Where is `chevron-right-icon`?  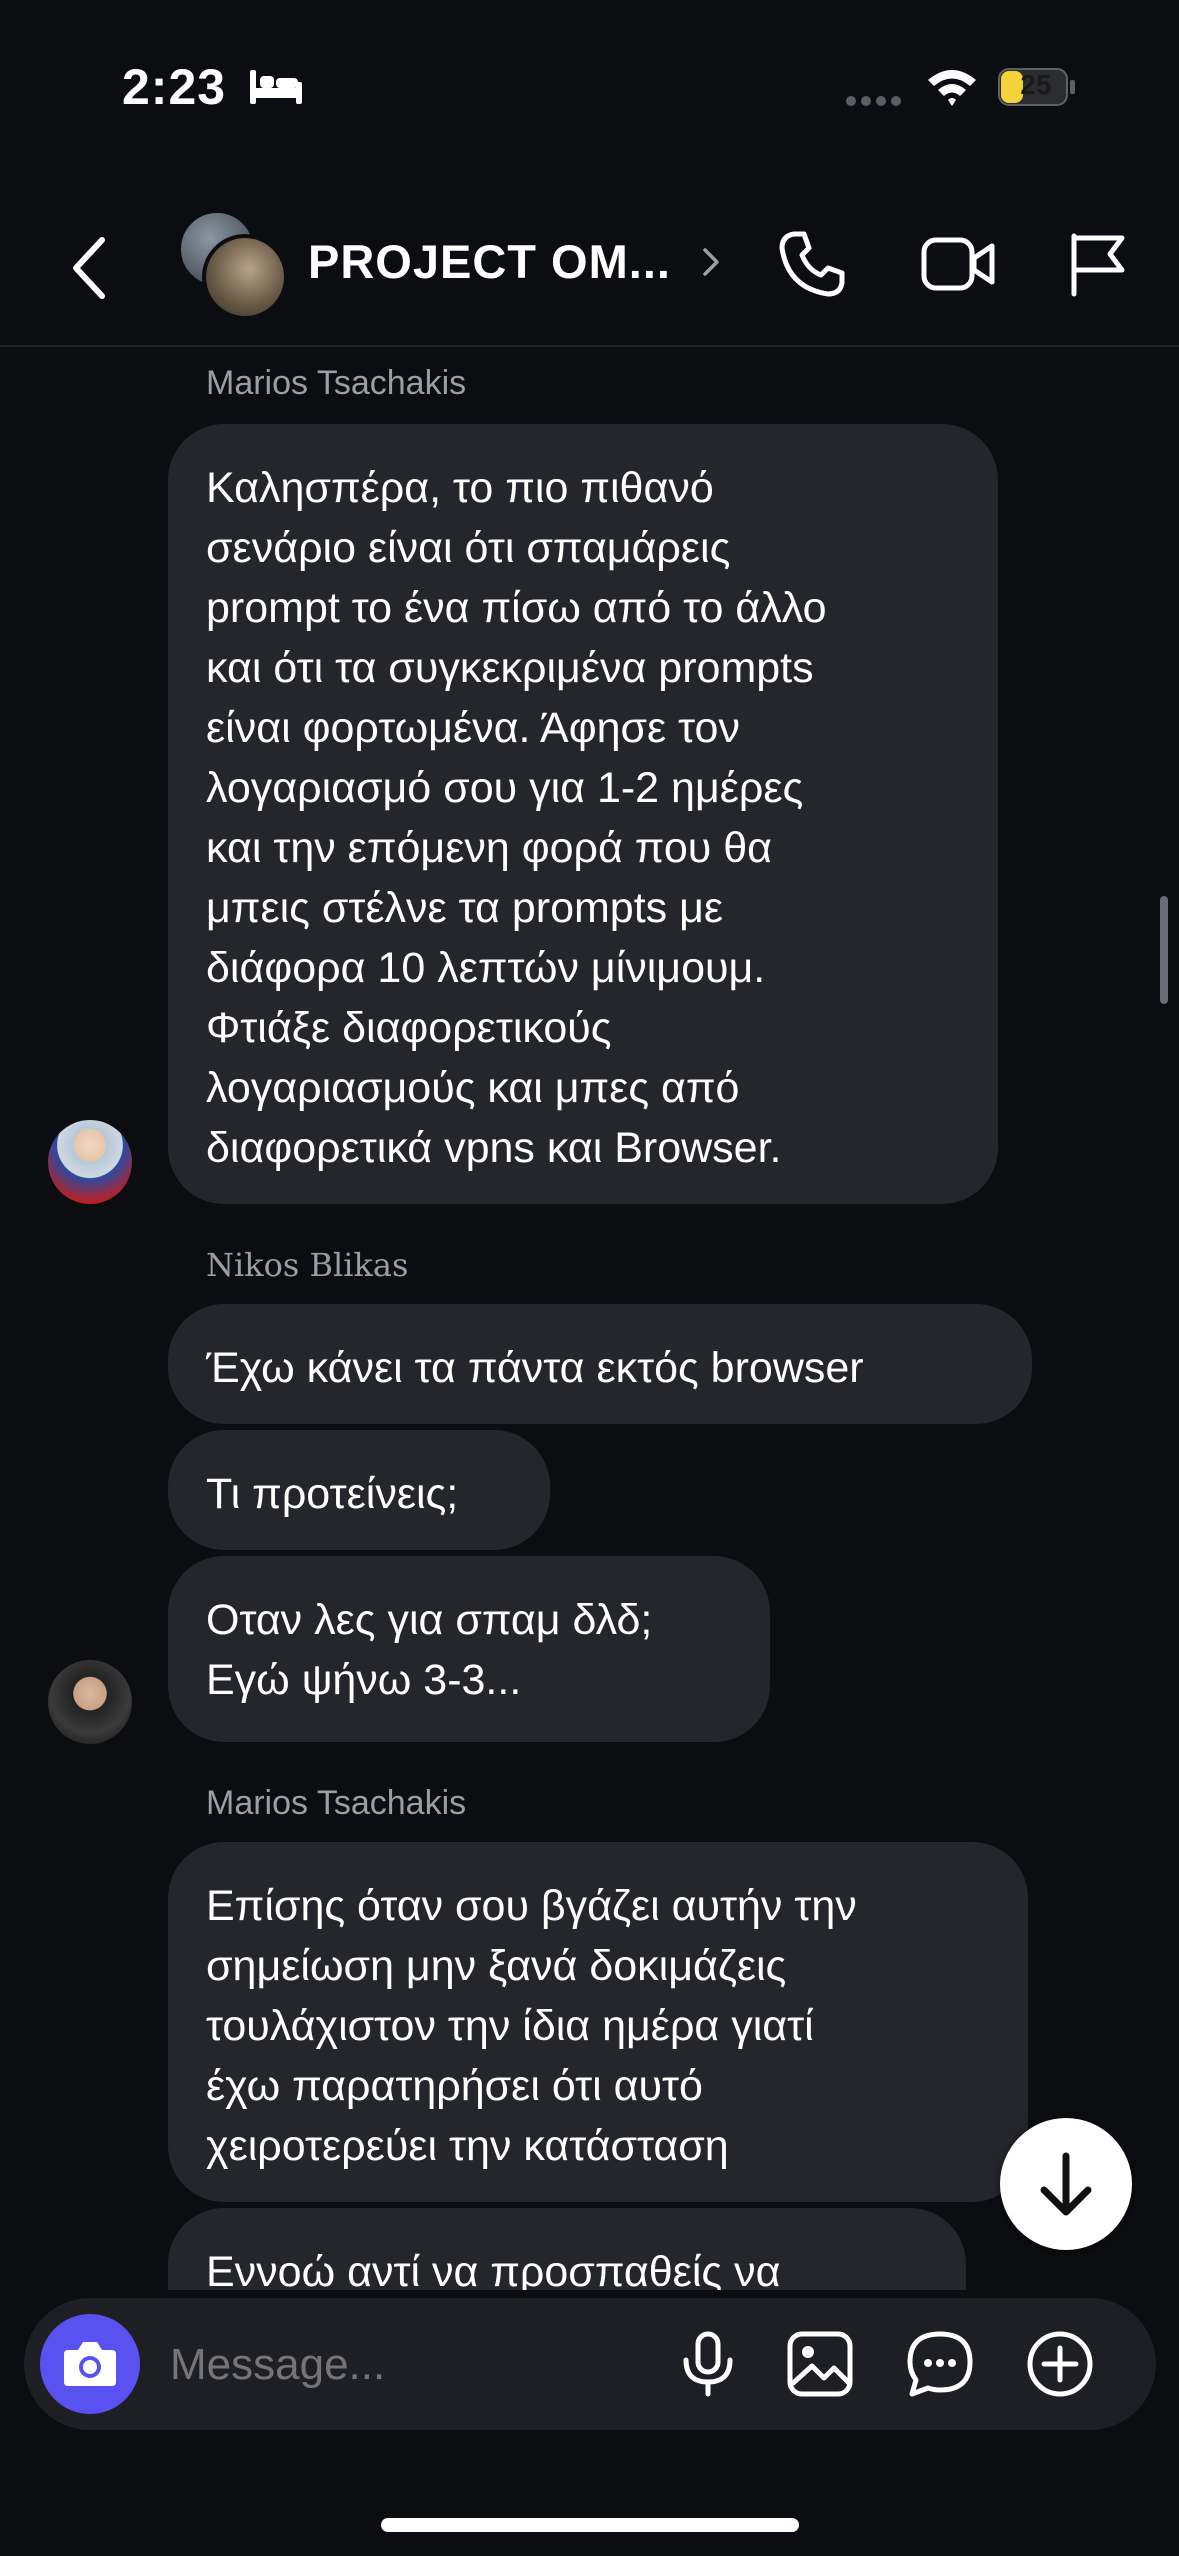 chevron-right-icon is located at coordinates (711, 262).